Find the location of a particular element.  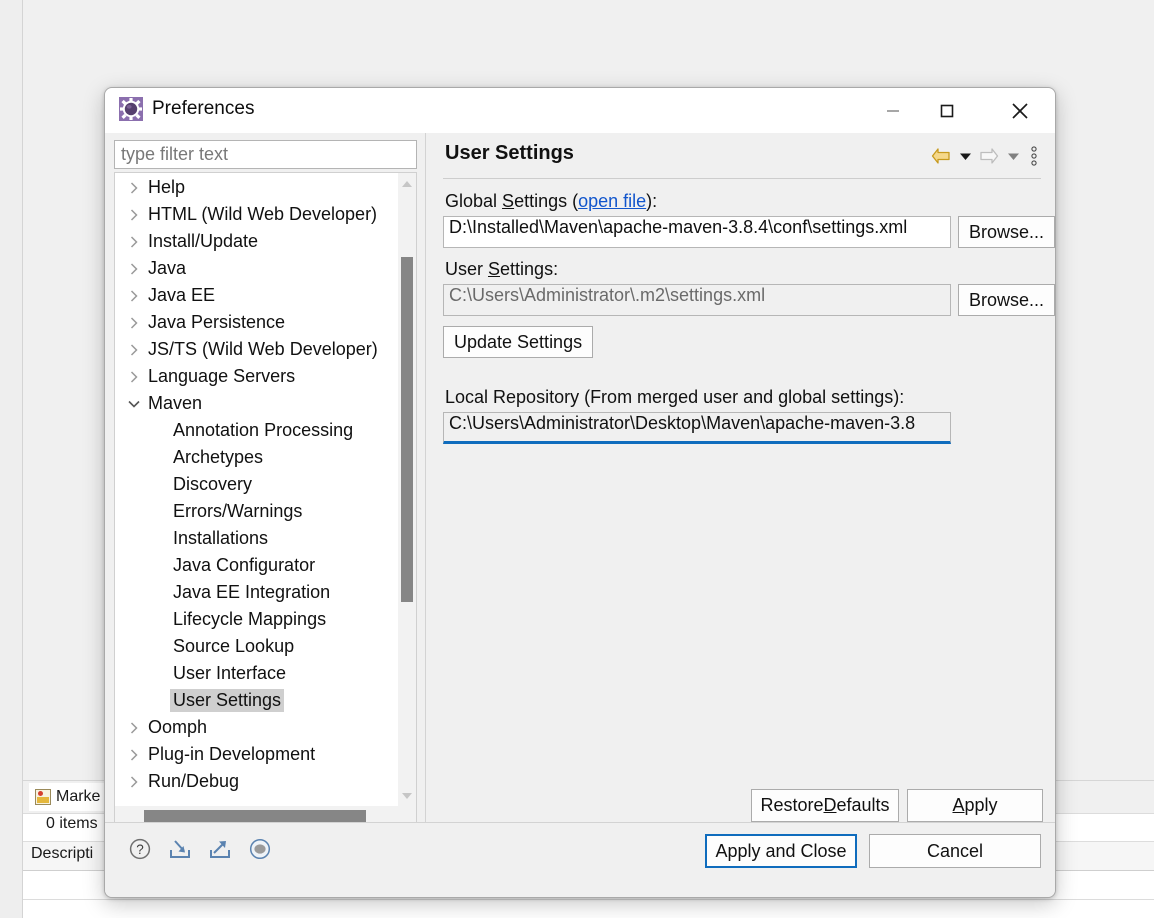

restore-defaults-button: Restore Defaults is located at coordinates (825, 805).